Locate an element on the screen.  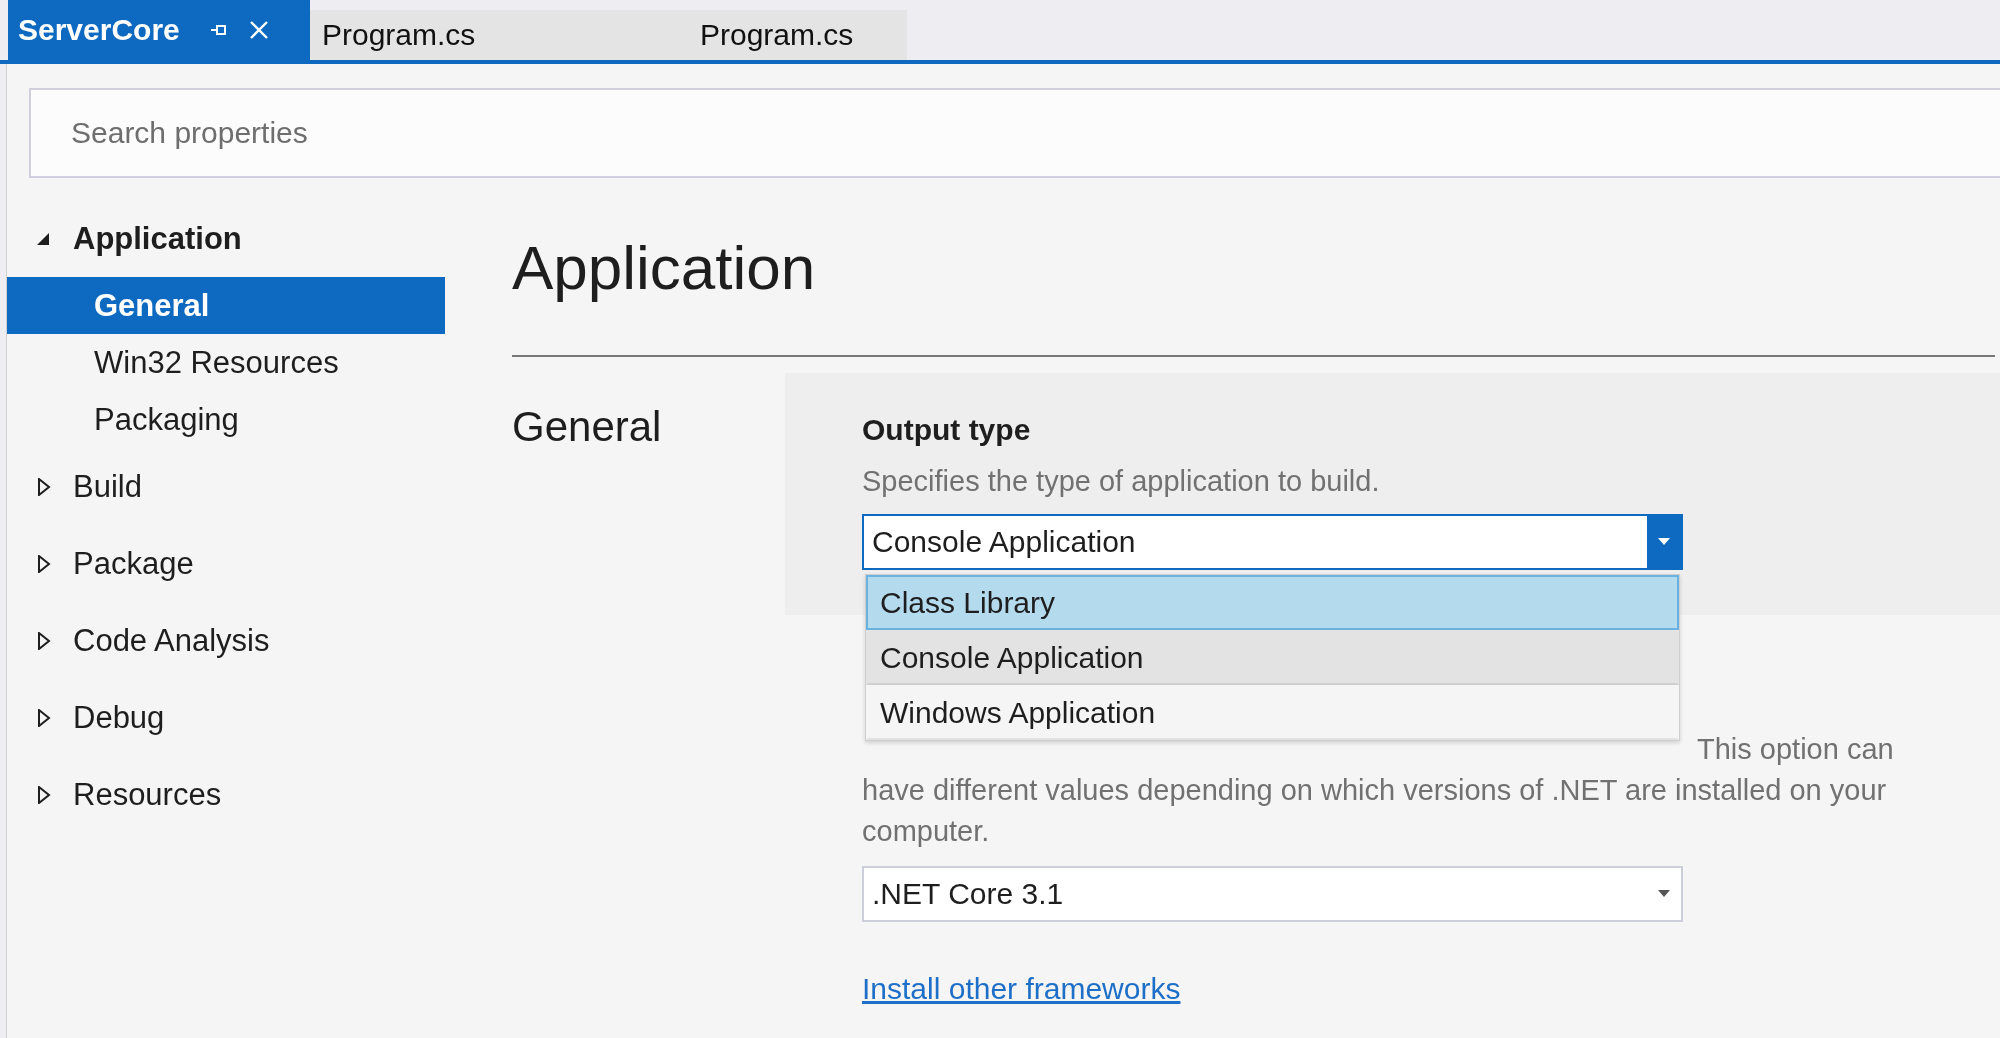
section-title: General is located at coordinates (587, 427).